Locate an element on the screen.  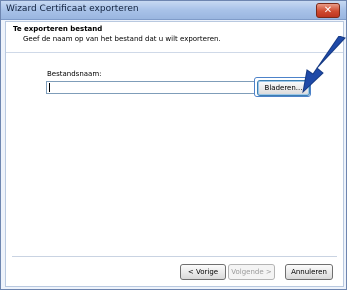
next-button: Volgende > is located at coordinates (251, 272).